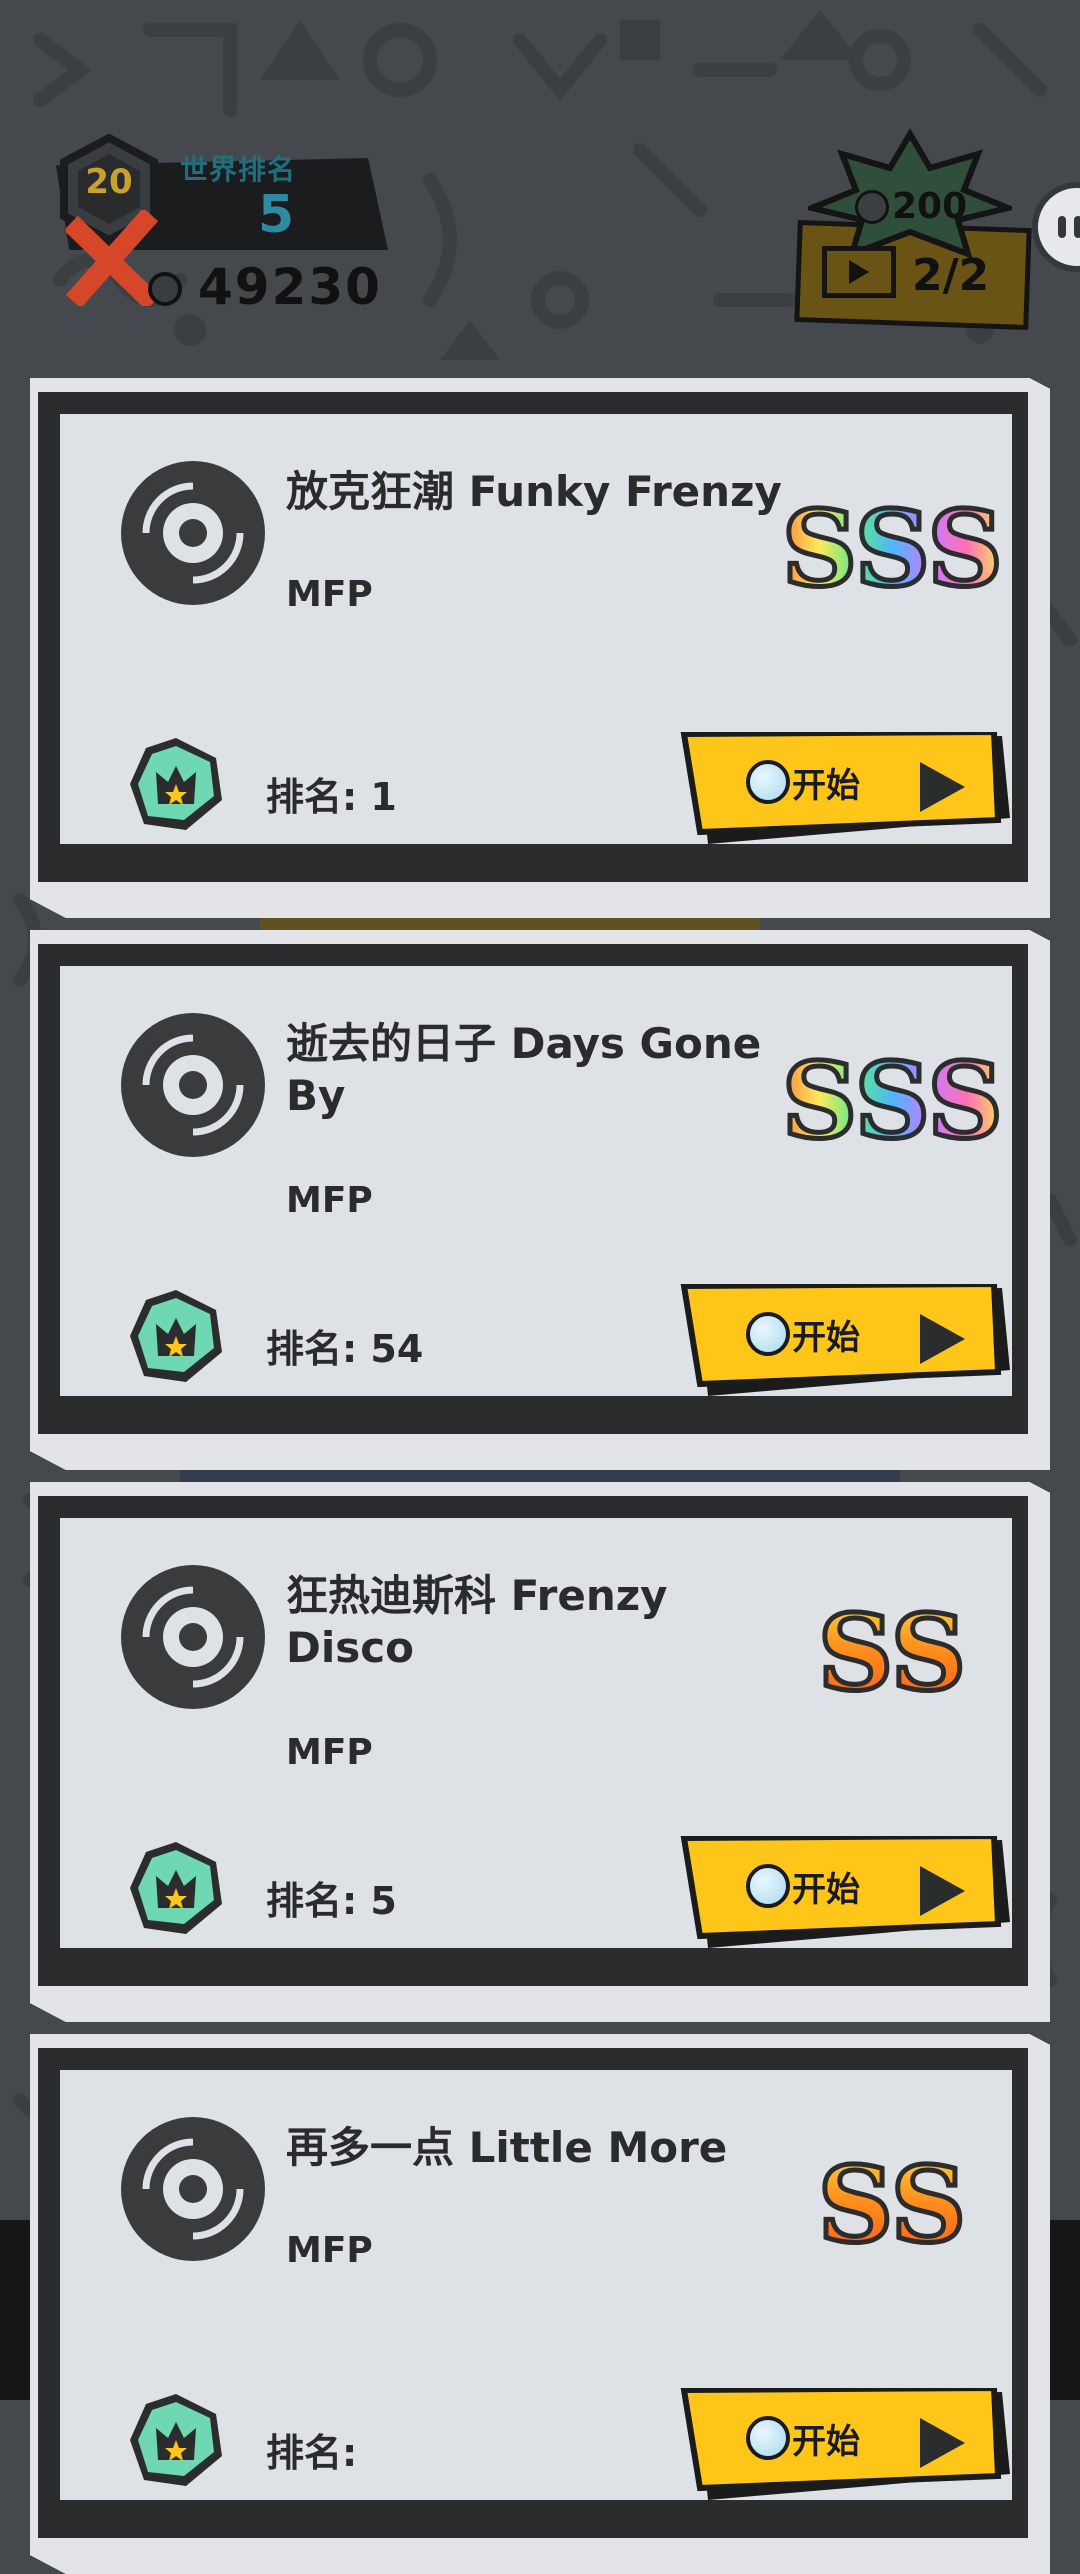 The width and height of the screenshot is (1080, 2574). What do you see at coordinates (312, 2453) in the screenshot?
I see `song-rank: 排名:` at bounding box center [312, 2453].